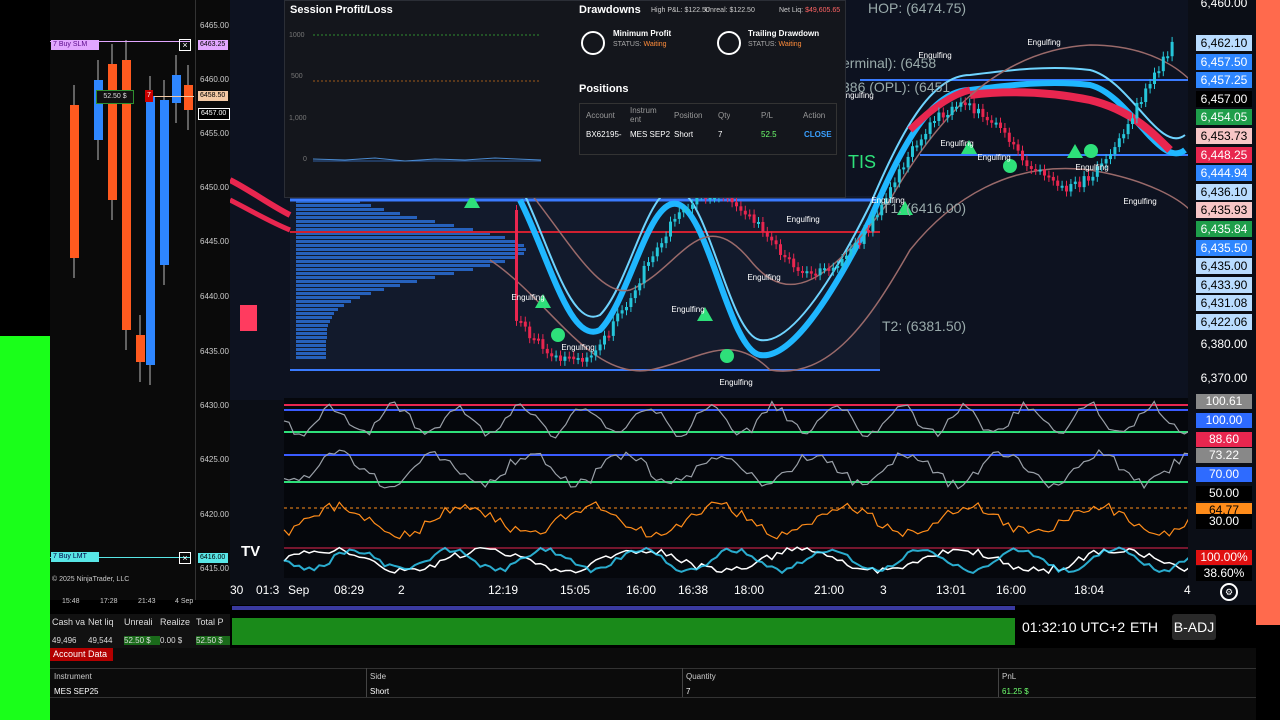 The image size is (1280, 720). What do you see at coordinates (767, 115) in the screenshot?
I see `pos-header: P/L` at bounding box center [767, 115].